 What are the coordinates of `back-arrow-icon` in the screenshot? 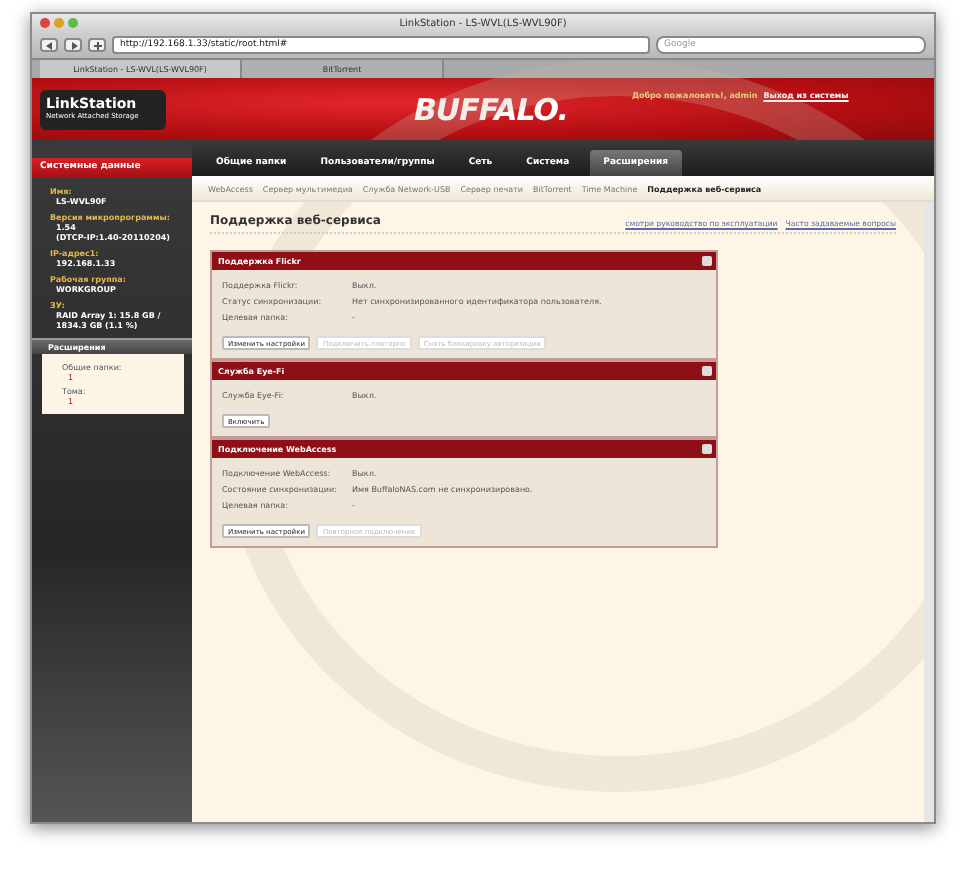 It's located at (49, 45).